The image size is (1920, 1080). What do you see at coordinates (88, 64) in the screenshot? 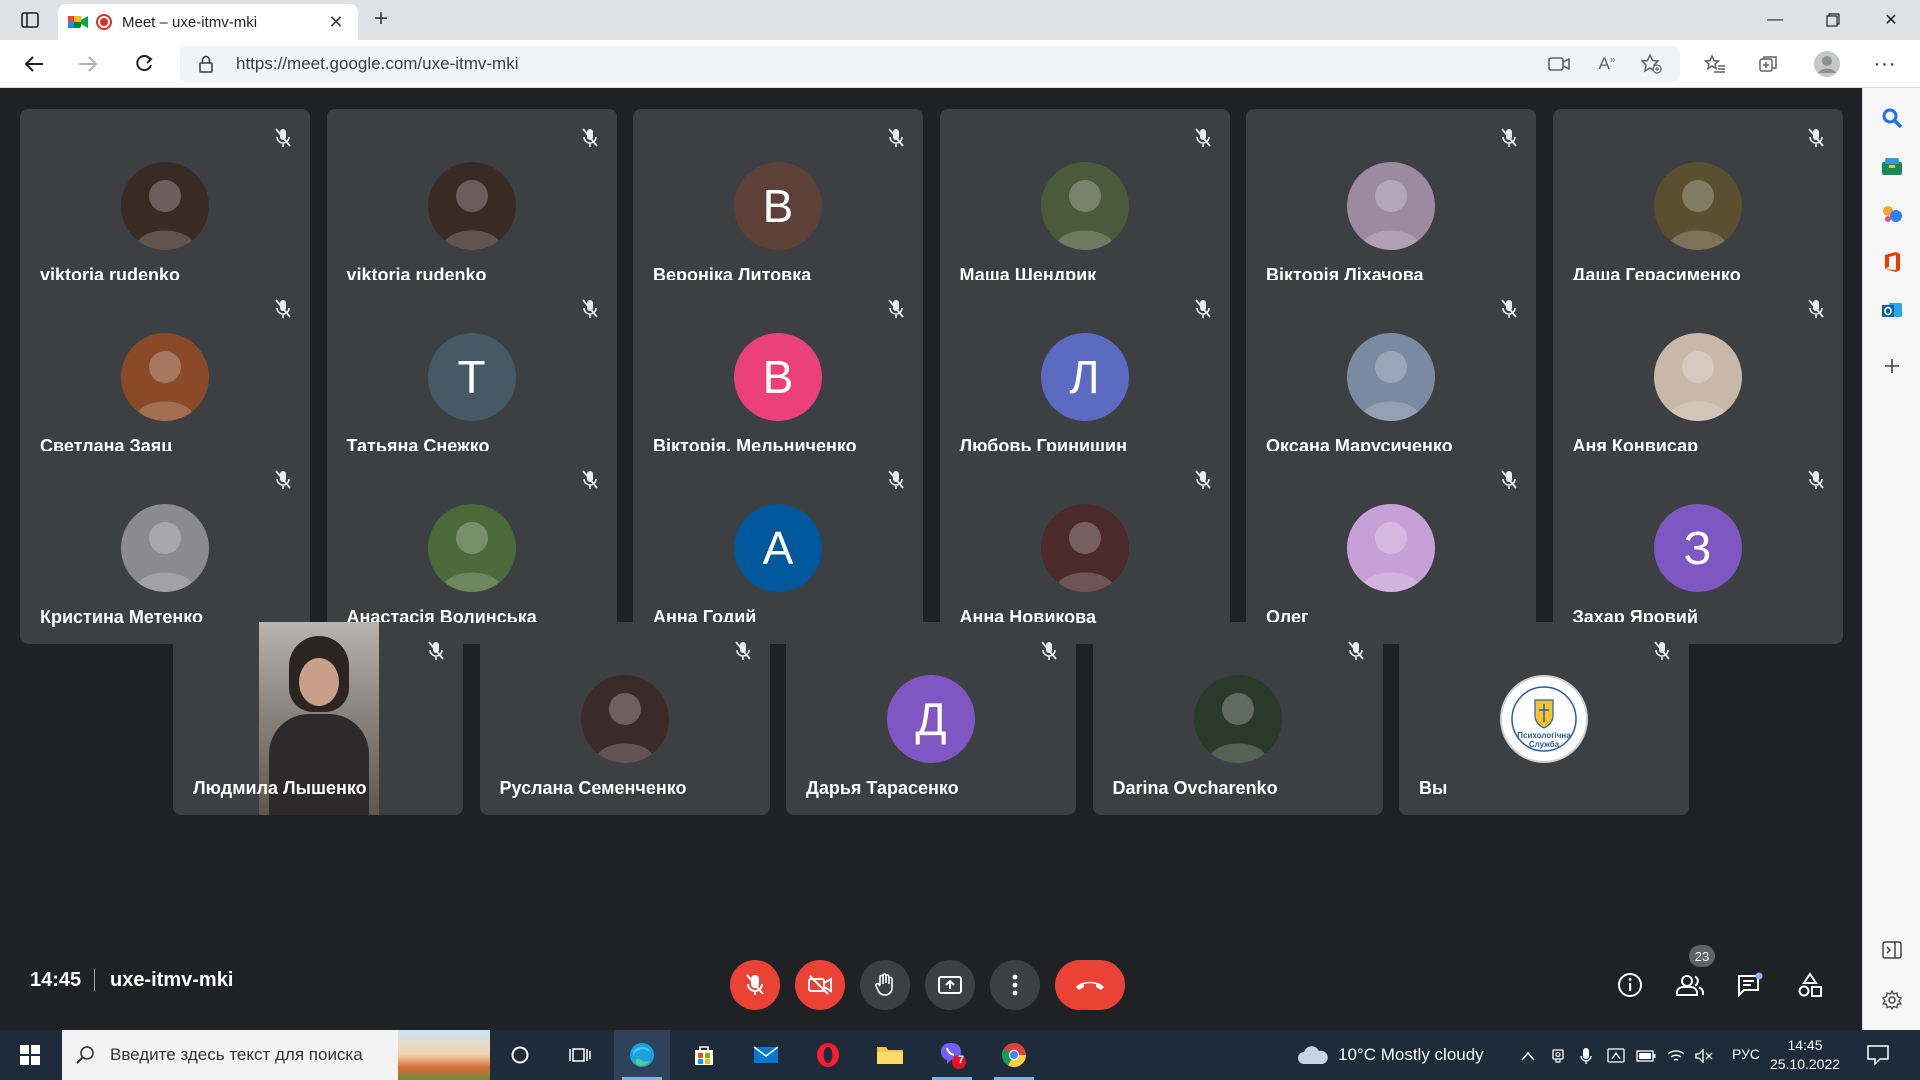
I see `forward-button` at bounding box center [88, 64].